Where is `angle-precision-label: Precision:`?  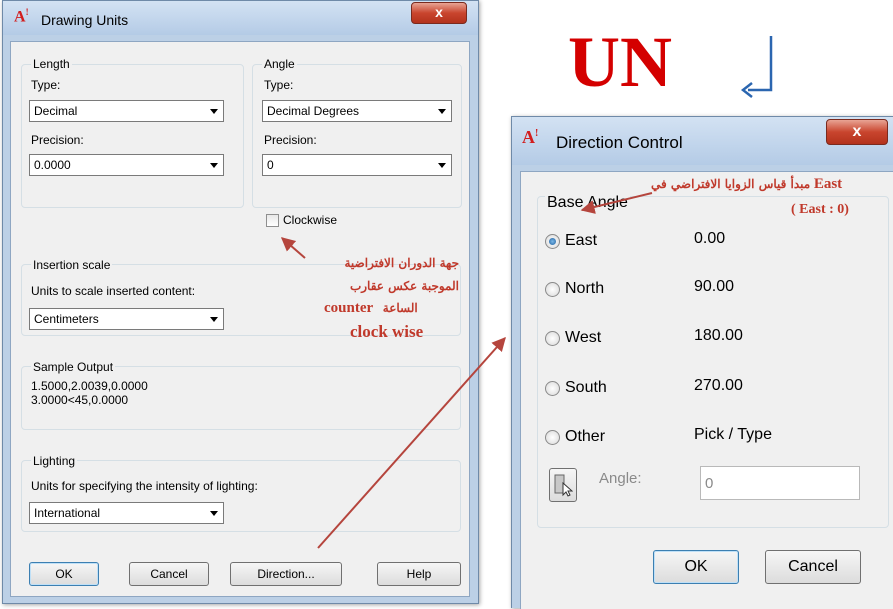 angle-precision-label: Precision: is located at coordinates (290, 140).